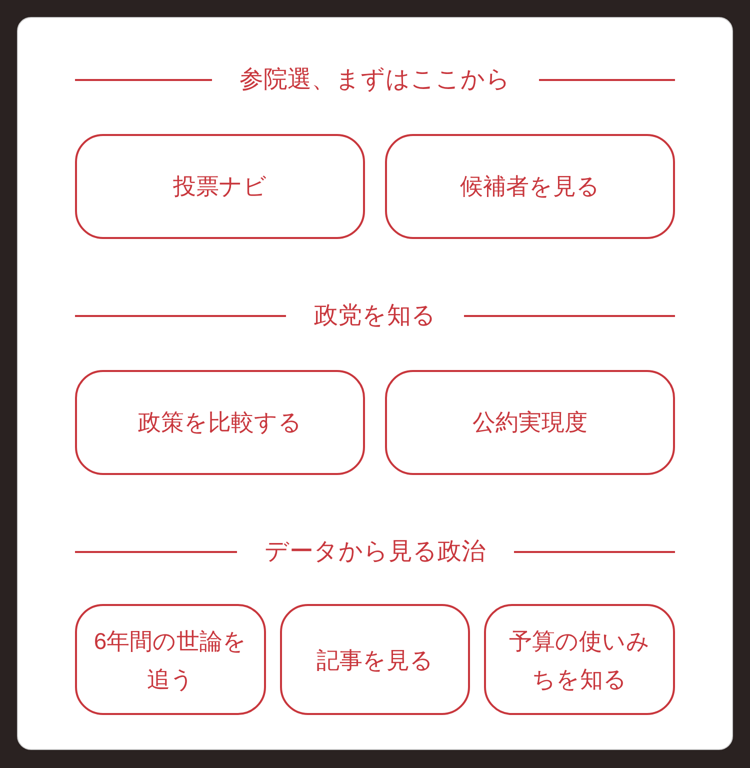 Image resolution: width=750 pixels, height=768 pixels. I want to click on nav-button: 投票ナビ, so click(220, 186).